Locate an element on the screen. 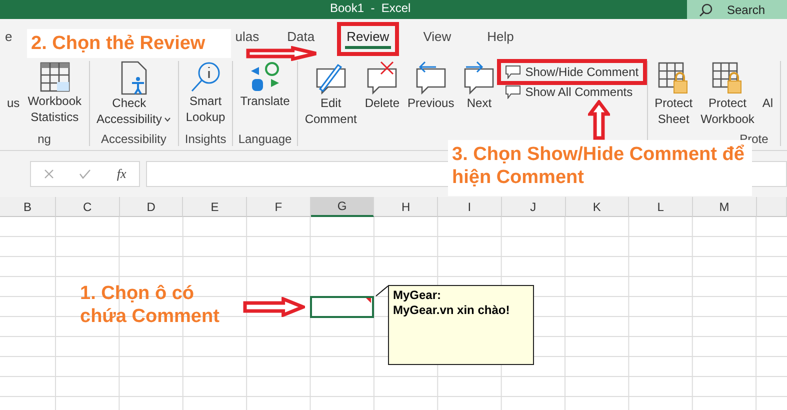  comment-text: MyGear.vn xin chào! is located at coordinates (452, 310).